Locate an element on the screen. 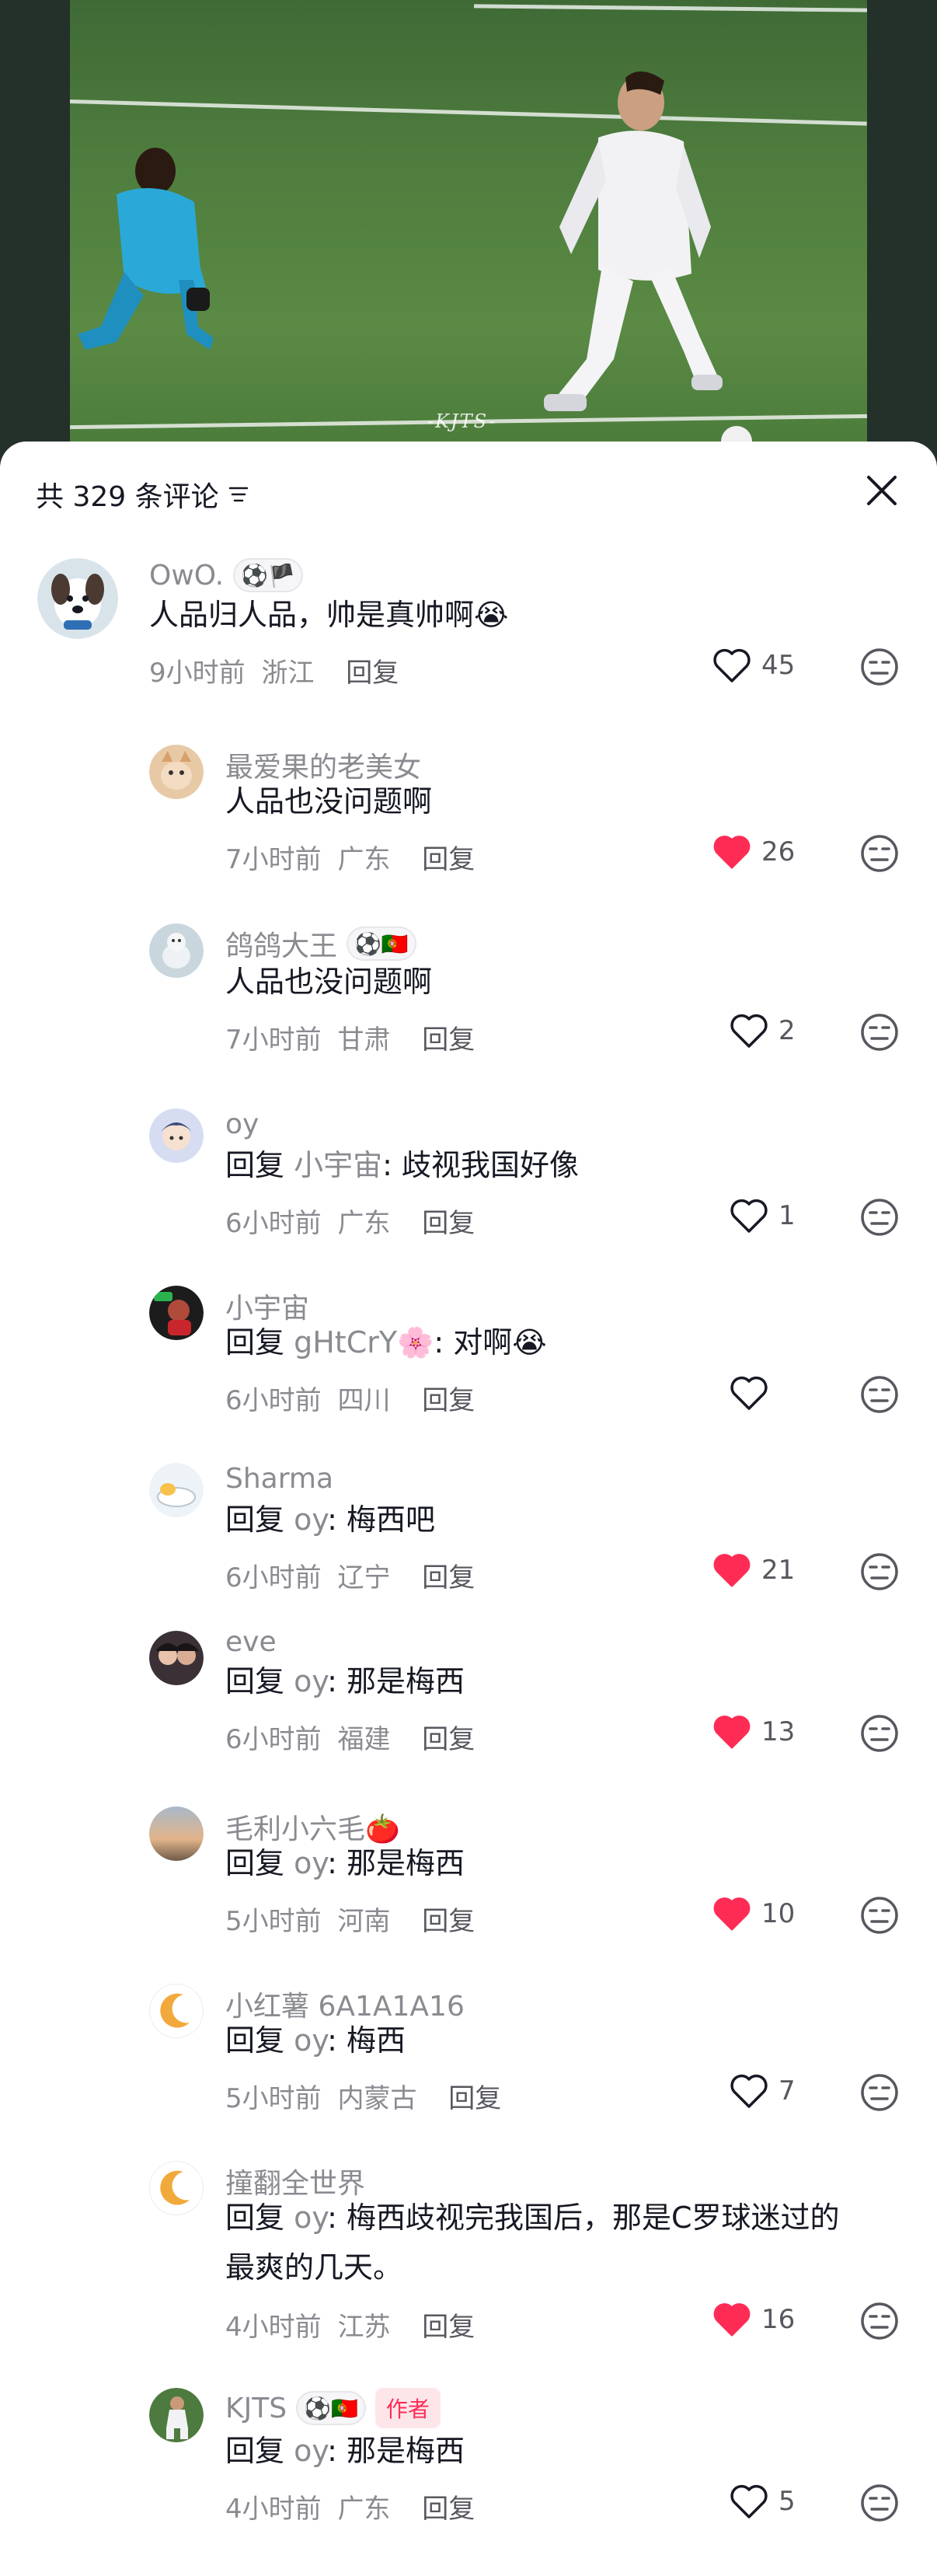 The width and height of the screenshot is (937, 2576). comment-username: Sharma is located at coordinates (279, 1479).